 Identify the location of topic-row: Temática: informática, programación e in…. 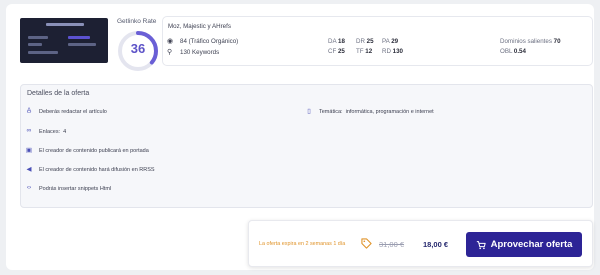
(376, 112).